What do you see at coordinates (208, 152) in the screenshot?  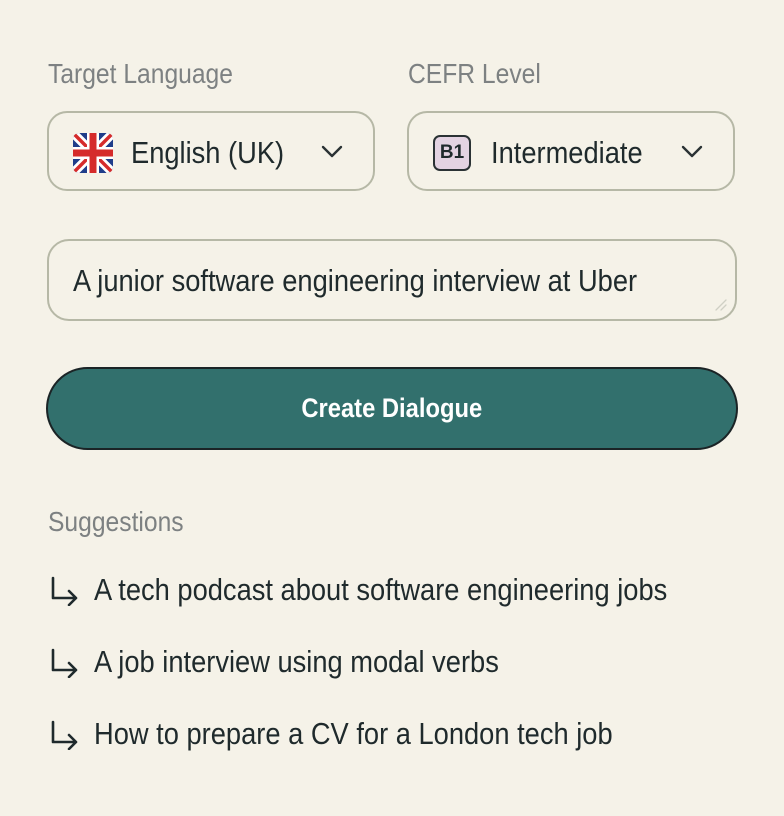 I see `target-language-value: English (UK)` at bounding box center [208, 152].